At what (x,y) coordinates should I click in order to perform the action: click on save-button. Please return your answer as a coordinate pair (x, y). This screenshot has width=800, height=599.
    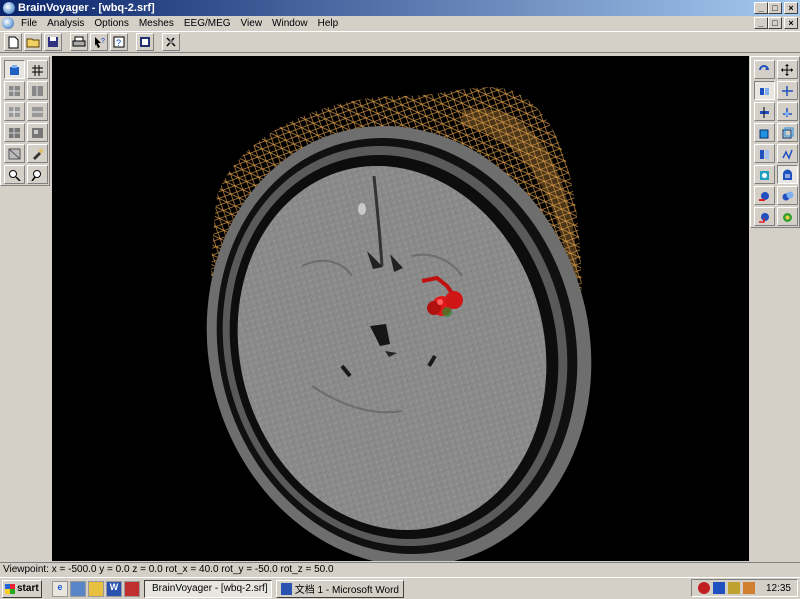
    Looking at the image, I should click on (53, 42).